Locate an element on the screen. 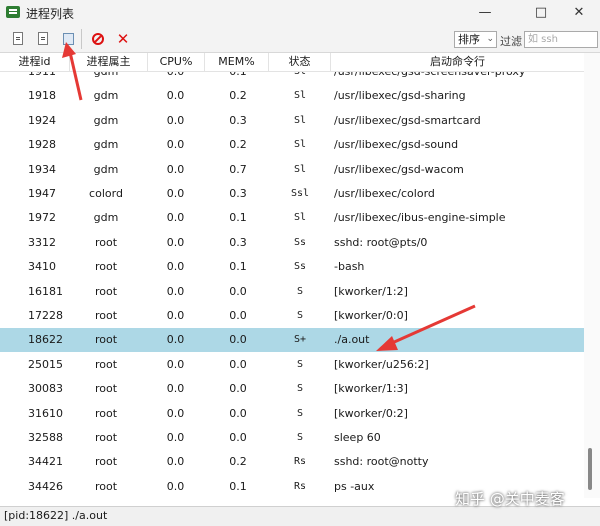 This screenshot has height=526, width=600. cell-pid: 1934 is located at coordinates (42, 169).